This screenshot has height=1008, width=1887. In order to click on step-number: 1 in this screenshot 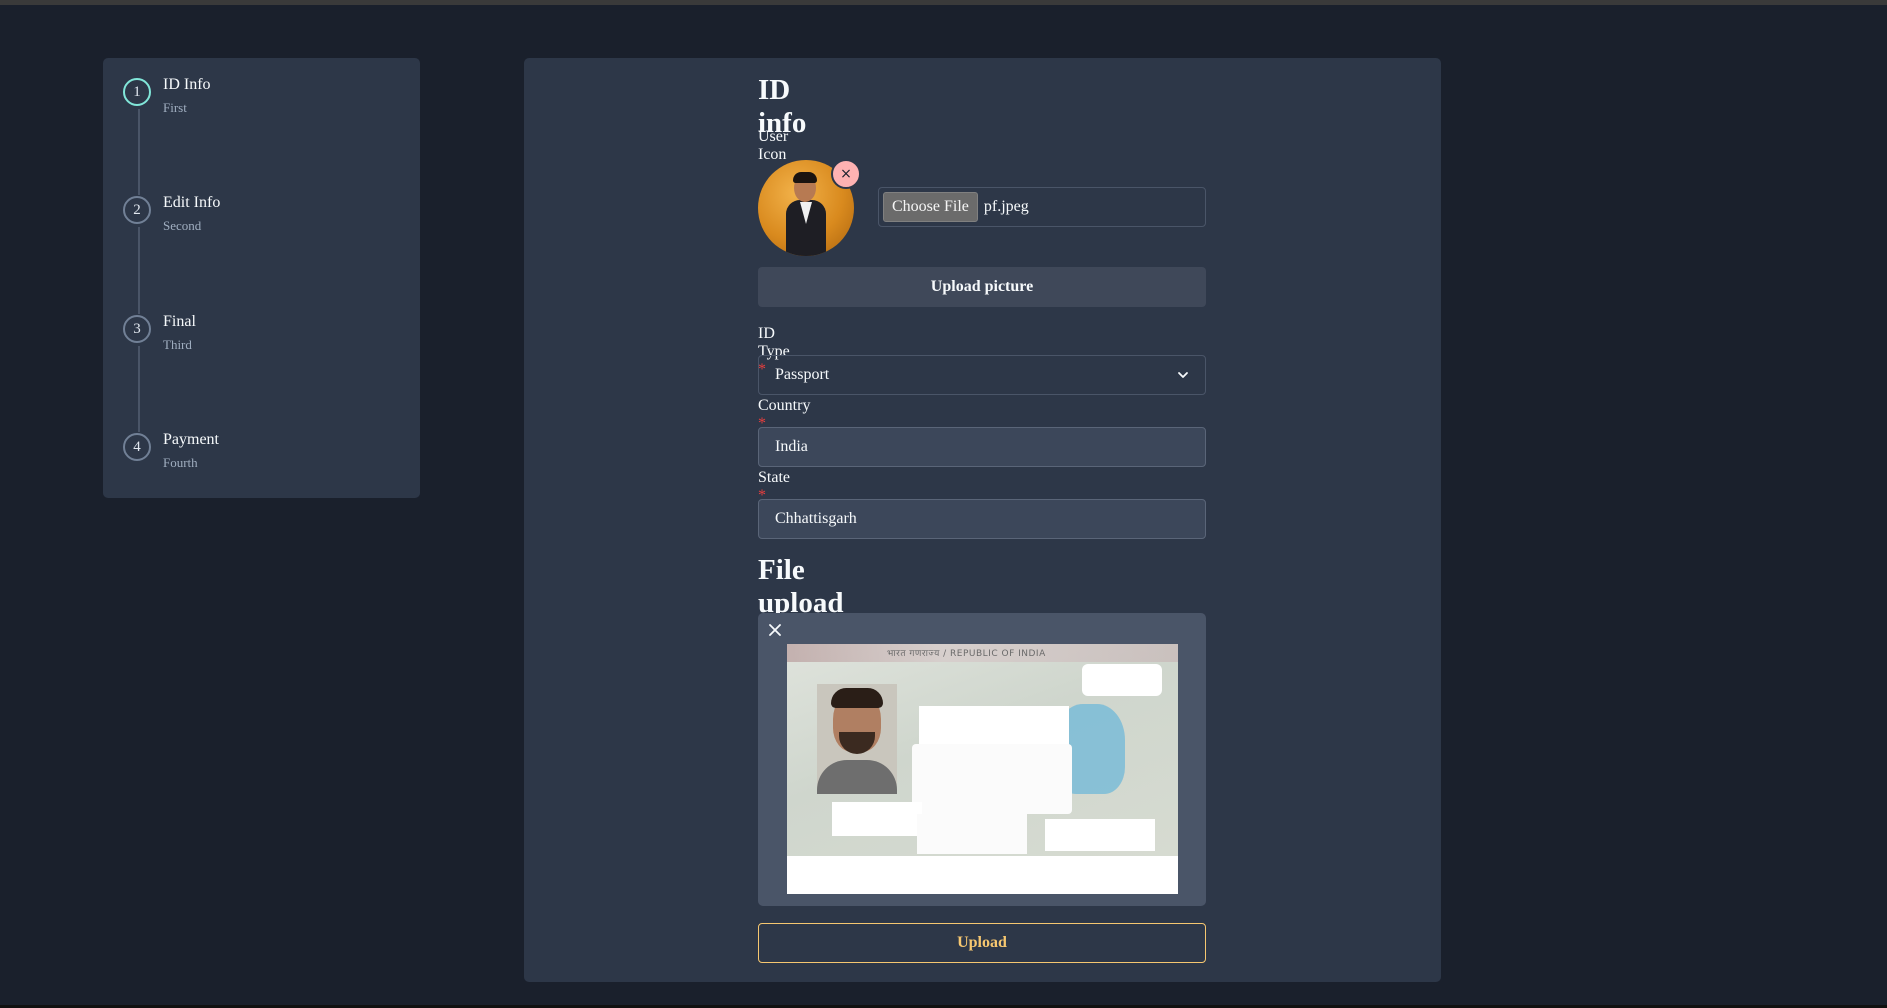, I will do `click(137, 92)`.